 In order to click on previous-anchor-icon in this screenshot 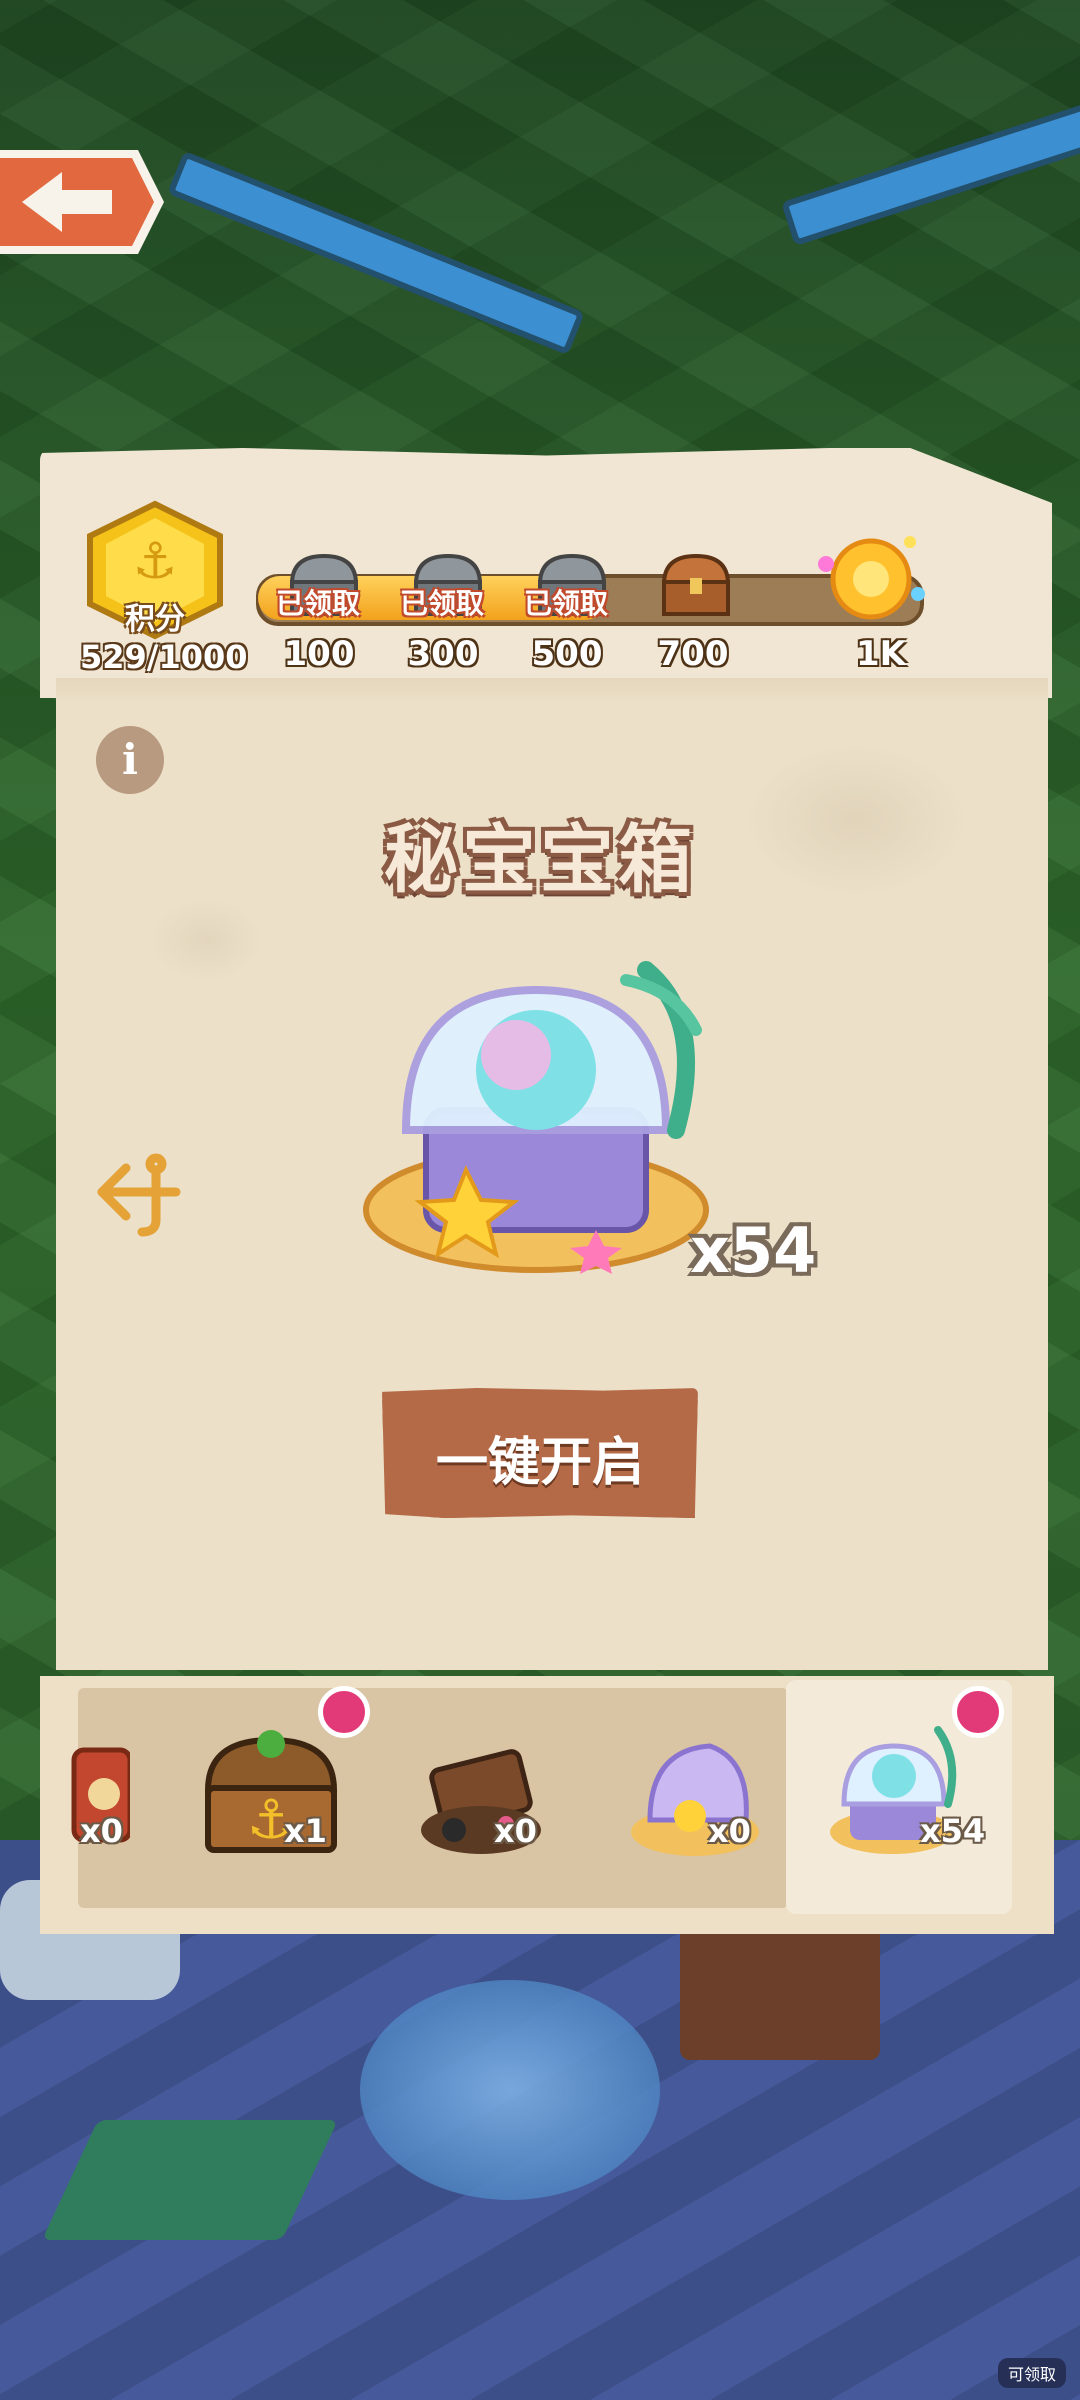, I will do `click(141, 1195)`.